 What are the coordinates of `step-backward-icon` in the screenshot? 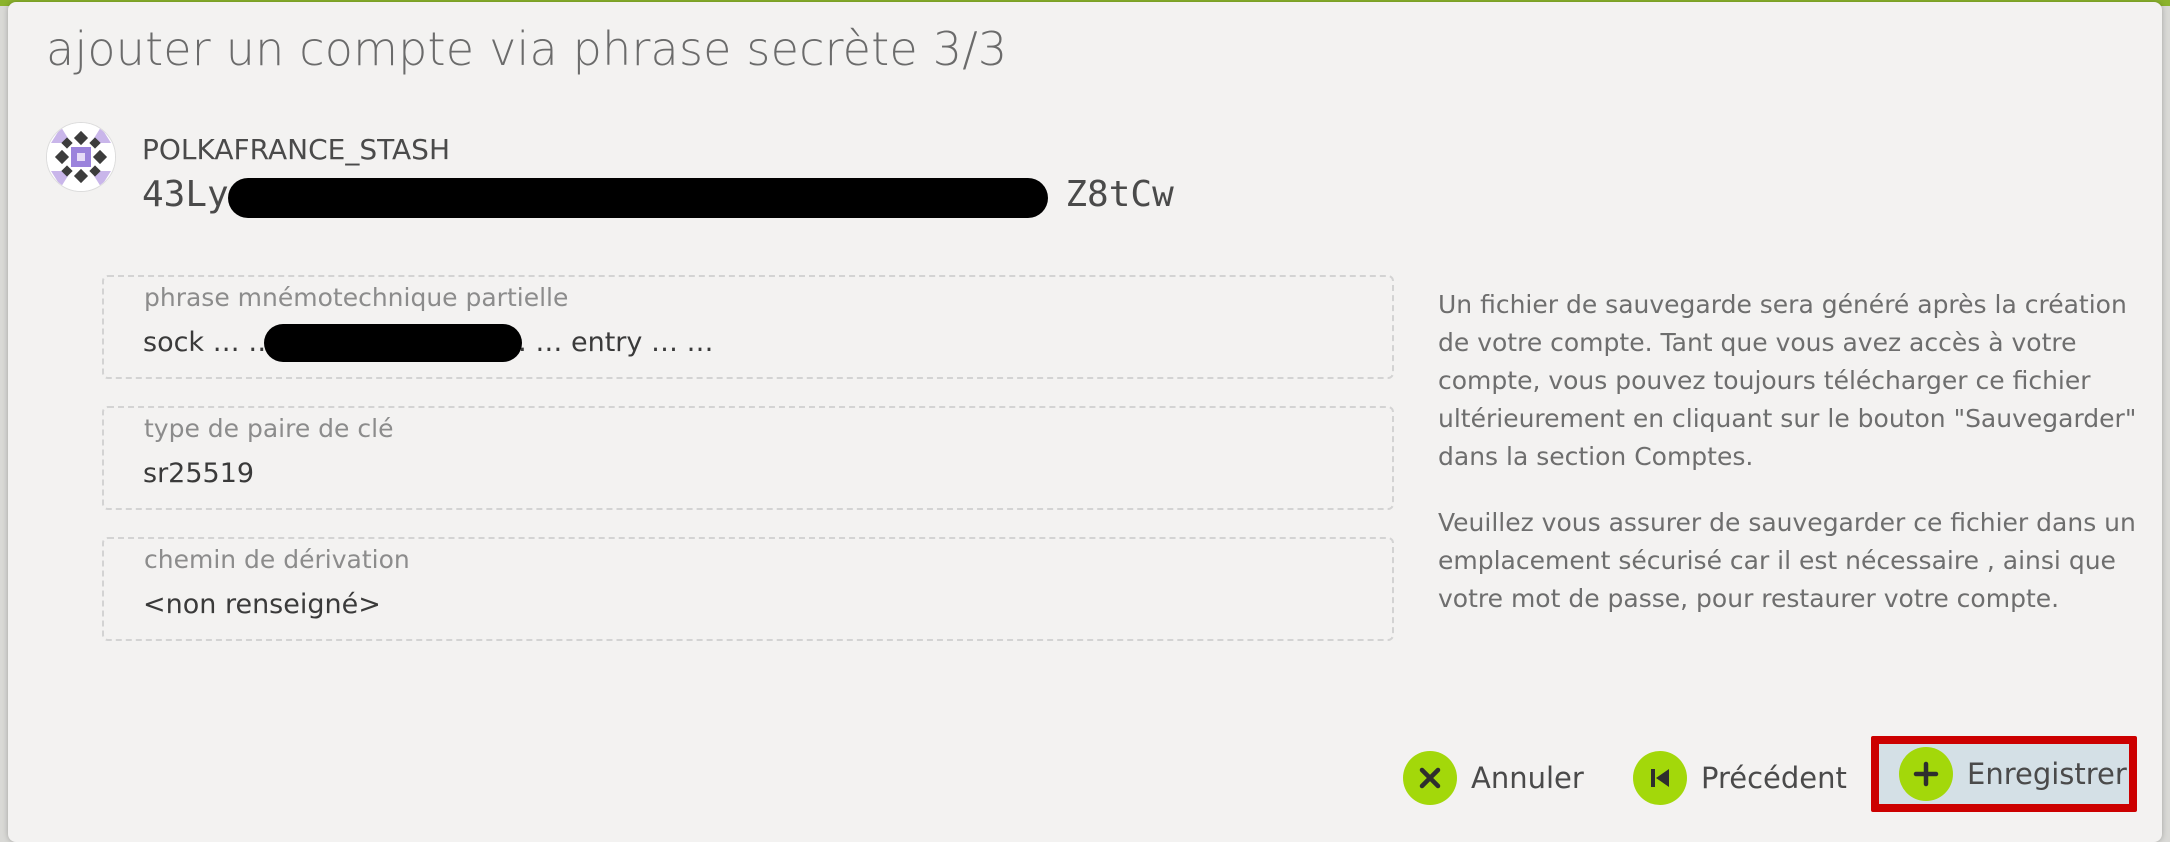 It's located at (1660, 778).